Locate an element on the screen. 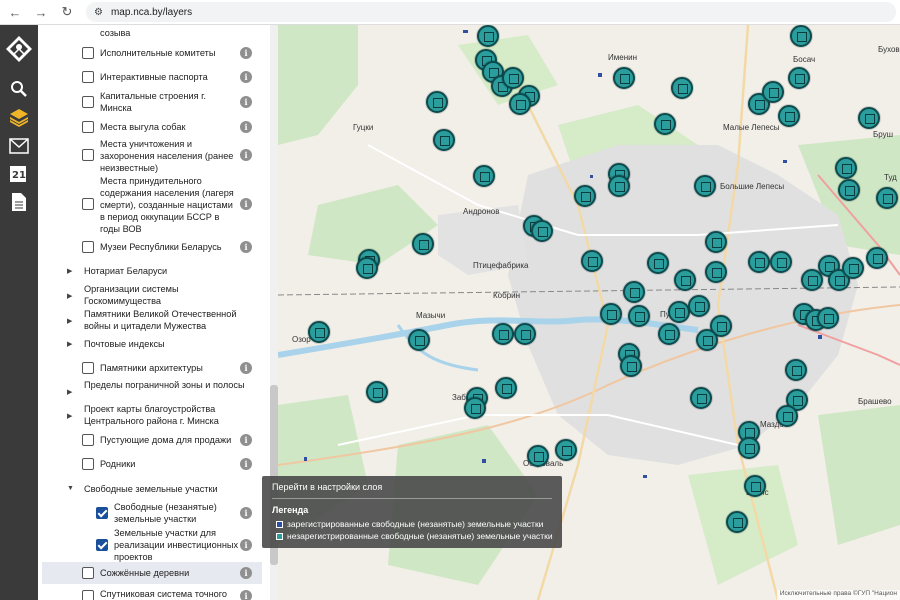 Image resolution: width=900 pixels, height=600 pixels. layer-row-springs: Родники i is located at coordinates (154, 464).